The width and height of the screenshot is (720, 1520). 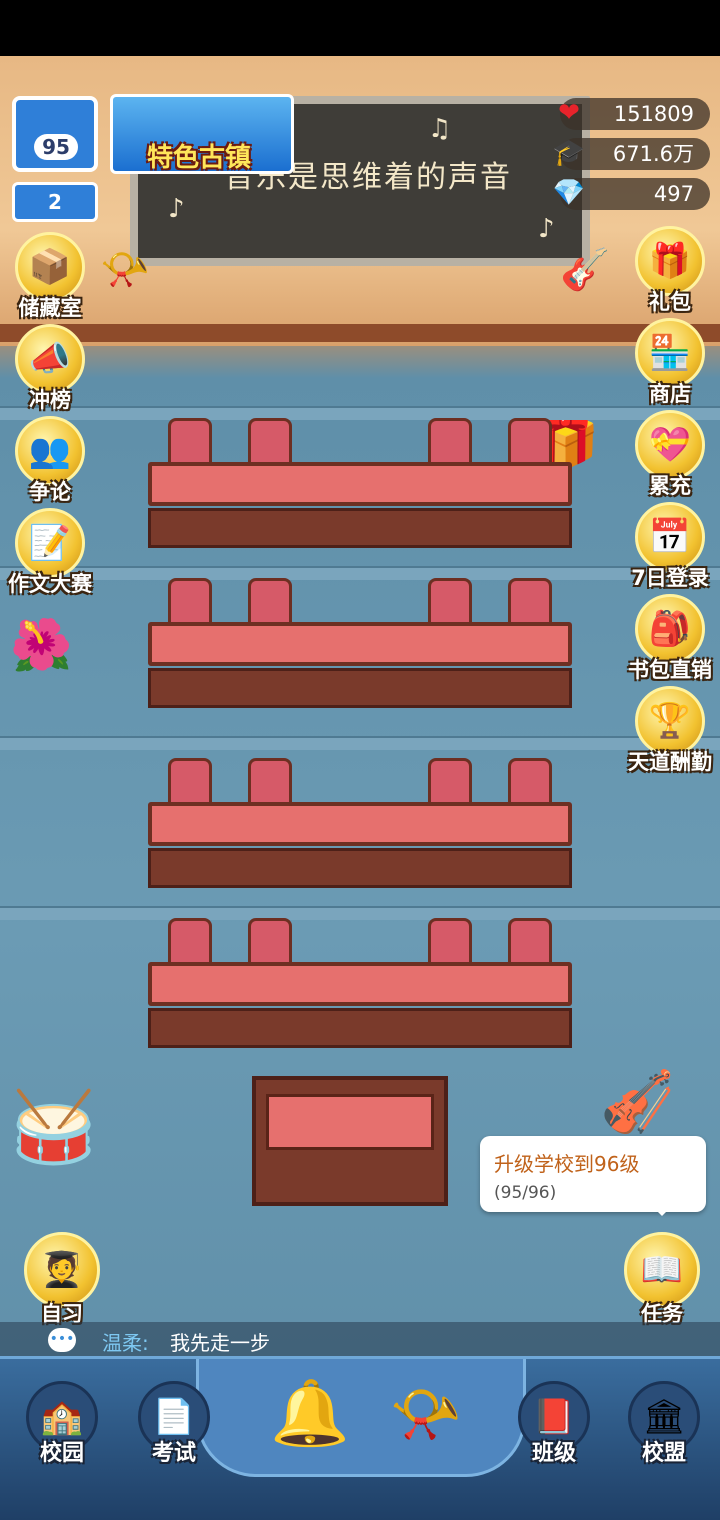 What do you see at coordinates (569, 153) in the screenshot?
I see `graduation-cap-icon: 🎓` at bounding box center [569, 153].